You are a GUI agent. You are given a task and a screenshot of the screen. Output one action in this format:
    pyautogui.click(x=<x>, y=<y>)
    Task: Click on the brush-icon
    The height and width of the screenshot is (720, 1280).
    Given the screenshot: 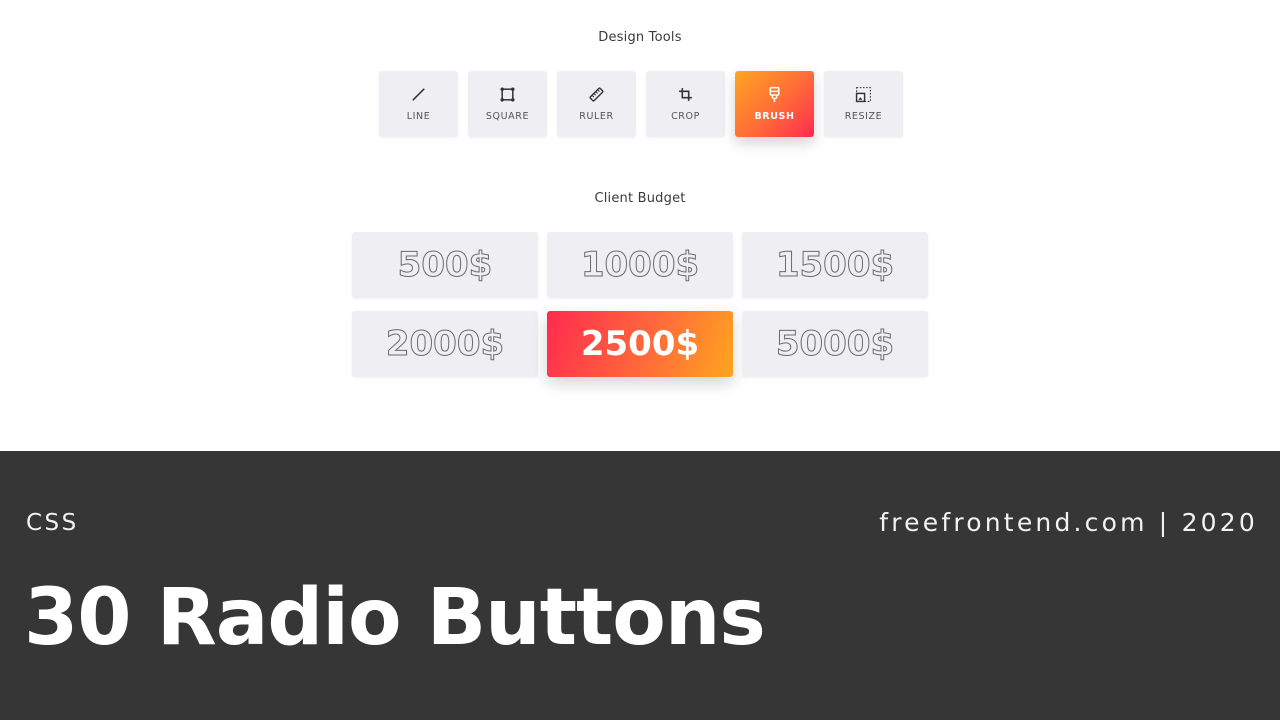 What is the action you would take?
    pyautogui.click(x=774, y=94)
    